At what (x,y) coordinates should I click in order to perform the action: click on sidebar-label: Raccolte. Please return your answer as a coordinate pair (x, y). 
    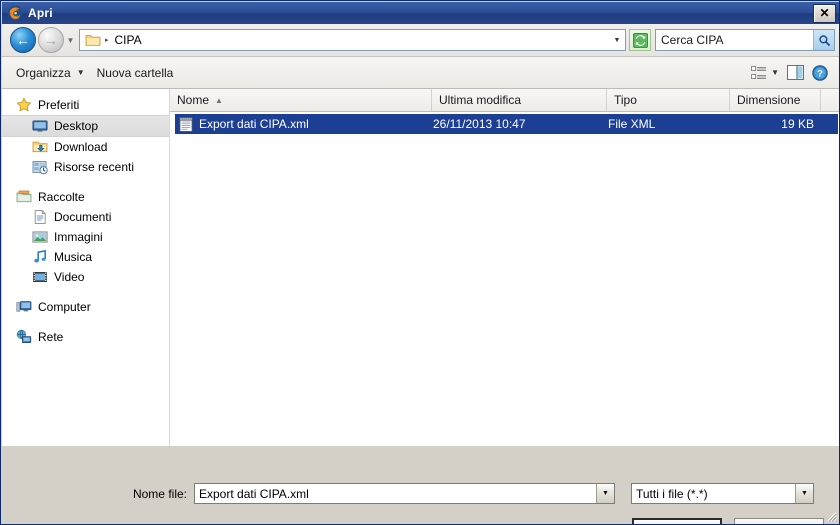
    Looking at the image, I should click on (61, 197).